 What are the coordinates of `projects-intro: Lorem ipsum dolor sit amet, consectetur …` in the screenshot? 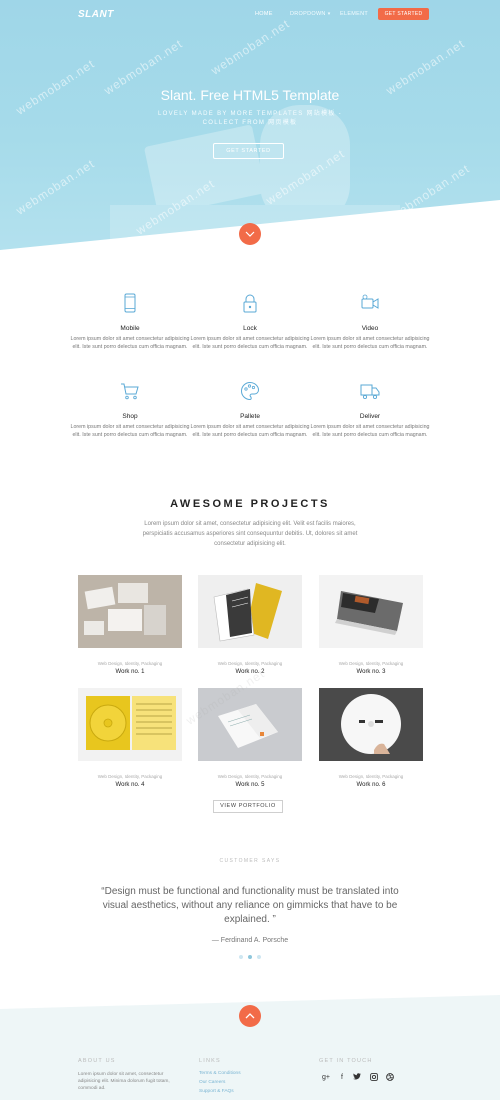 It's located at (250, 534).